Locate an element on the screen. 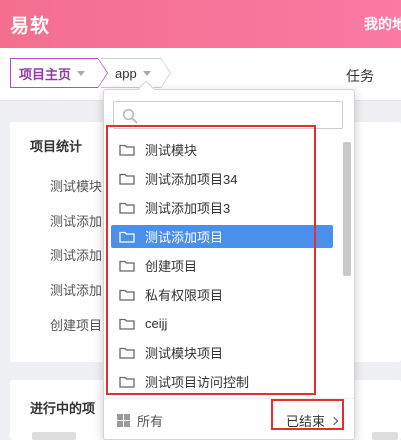 The height and width of the screenshot is (440, 401). app-name: 易软 is located at coordinates (30, 24).